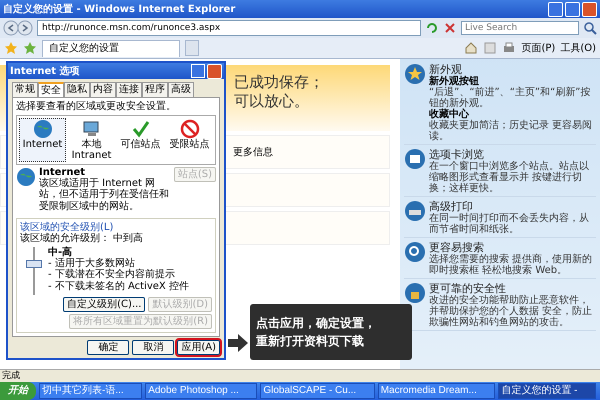  I want to click on search-field: Live Search, so click(520, 28).